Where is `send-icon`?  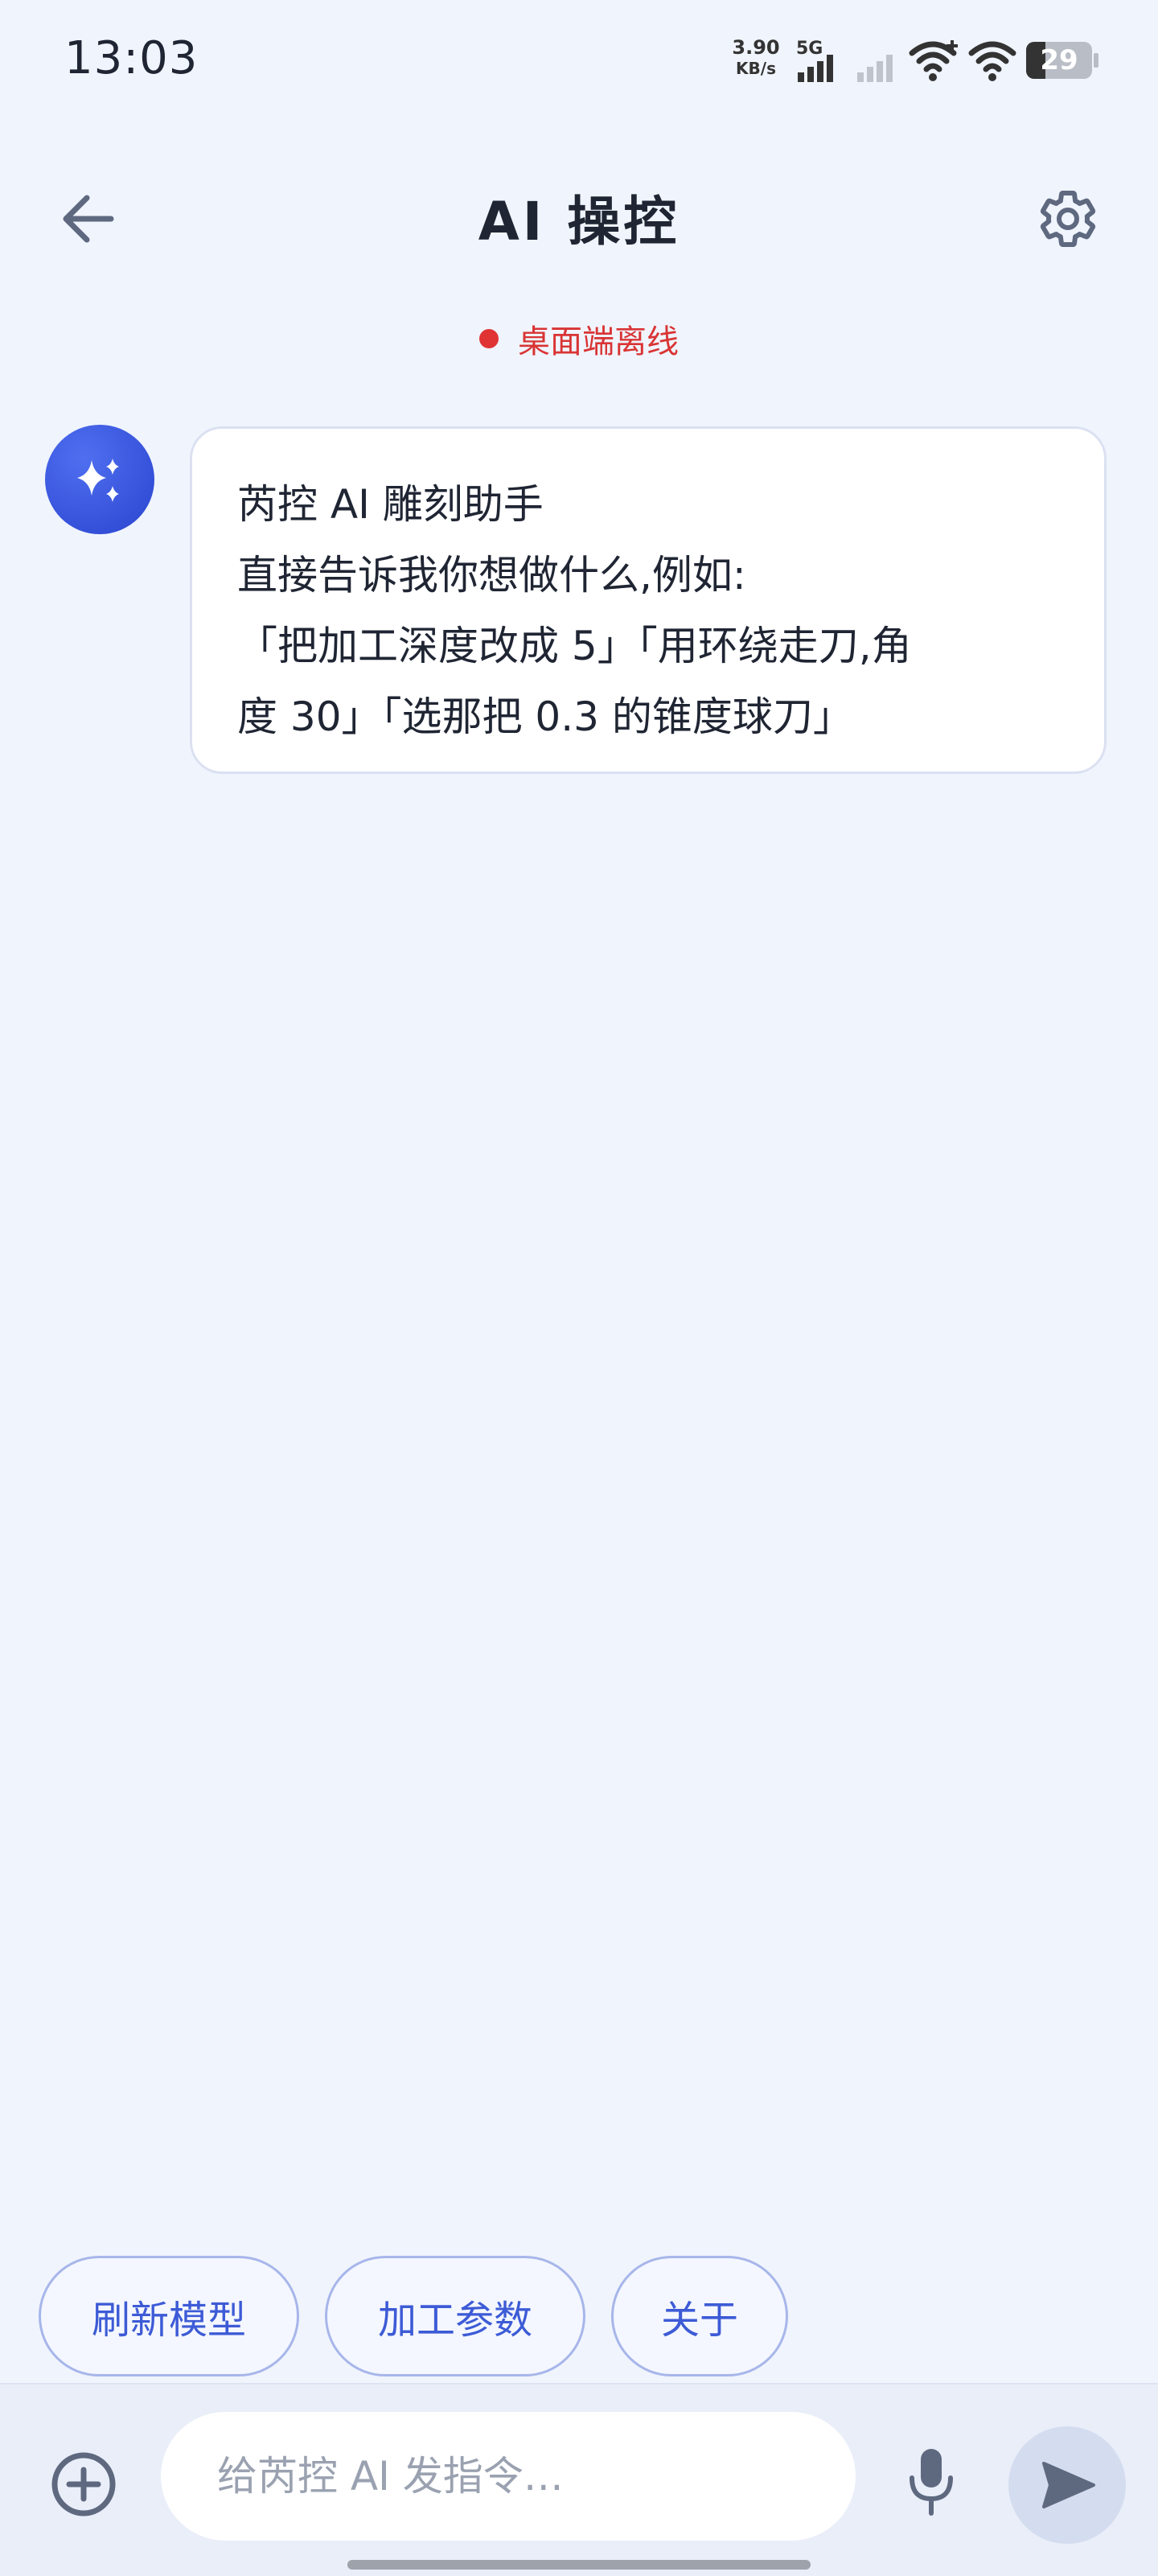 send-icon is located at coordinates (1068, 2485).